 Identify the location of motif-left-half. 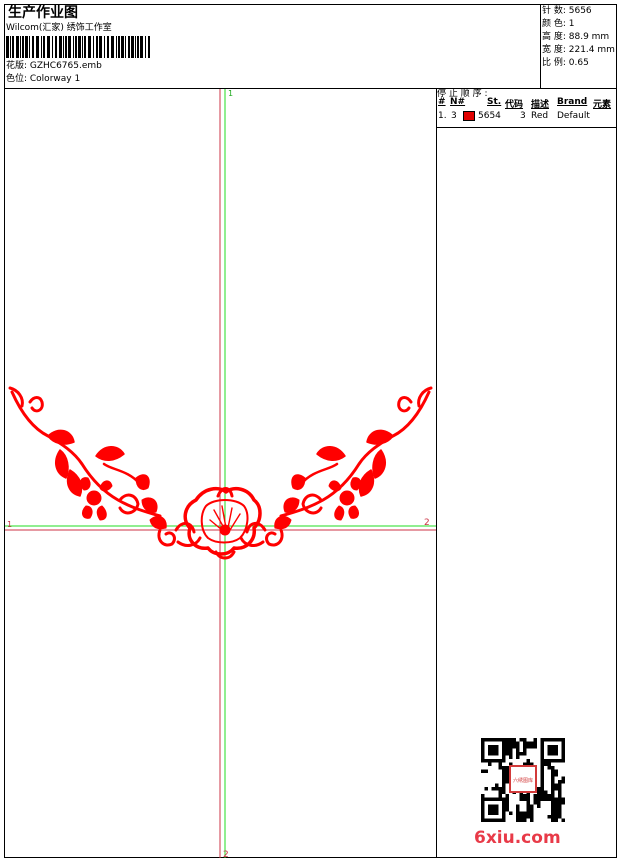
(105, 466).